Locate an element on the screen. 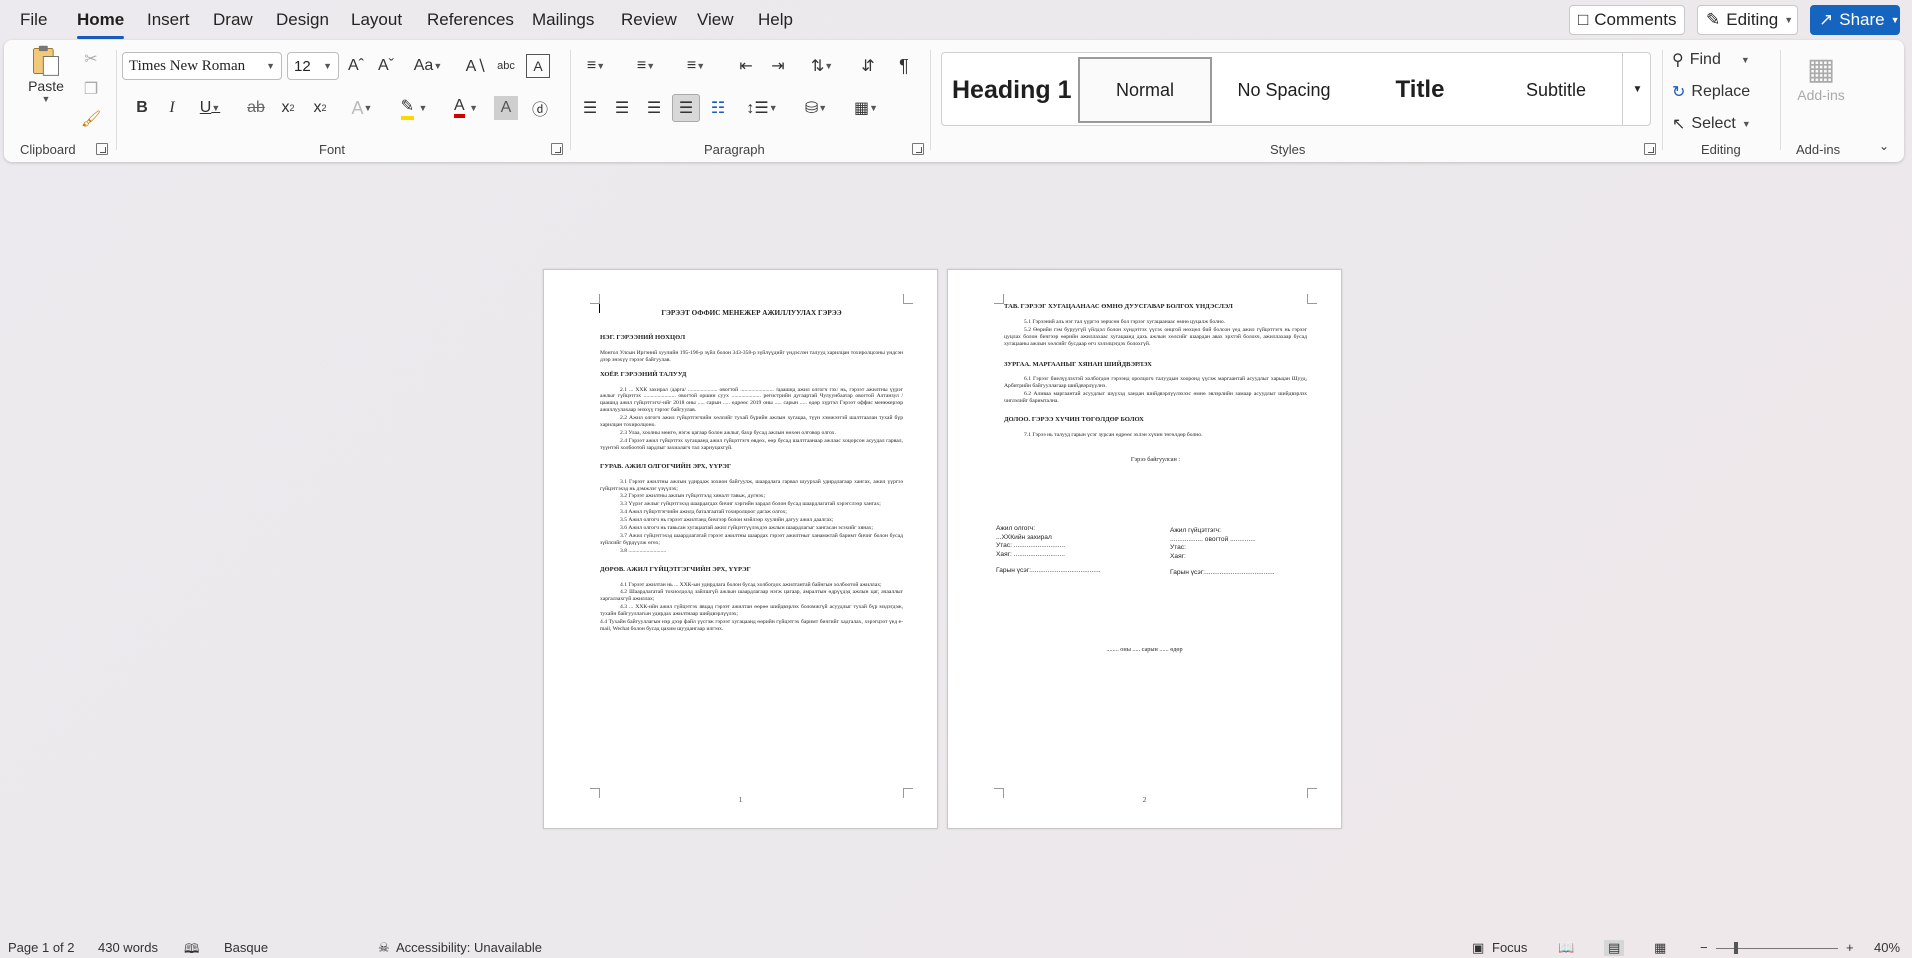 The height and width of the screenshot is (958, 1912). focus-button: Focus is located at coordinates (1509, 947).